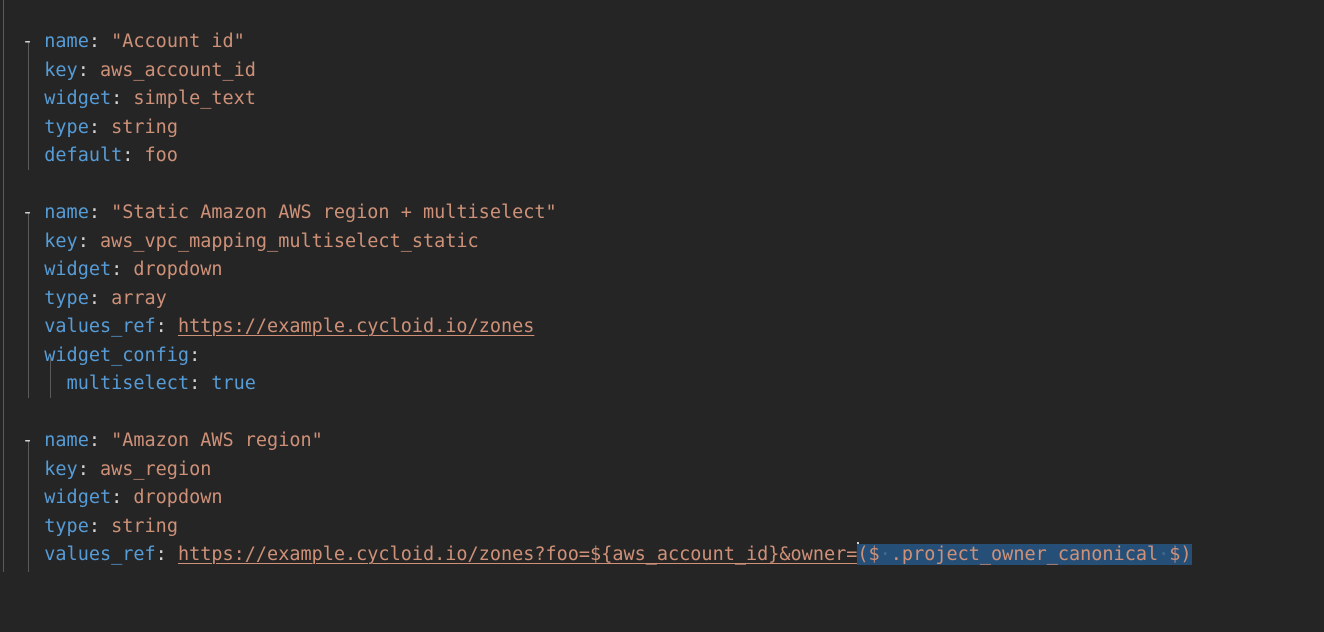  I want to click on yaml-value: simple_text, so click(194, 98).